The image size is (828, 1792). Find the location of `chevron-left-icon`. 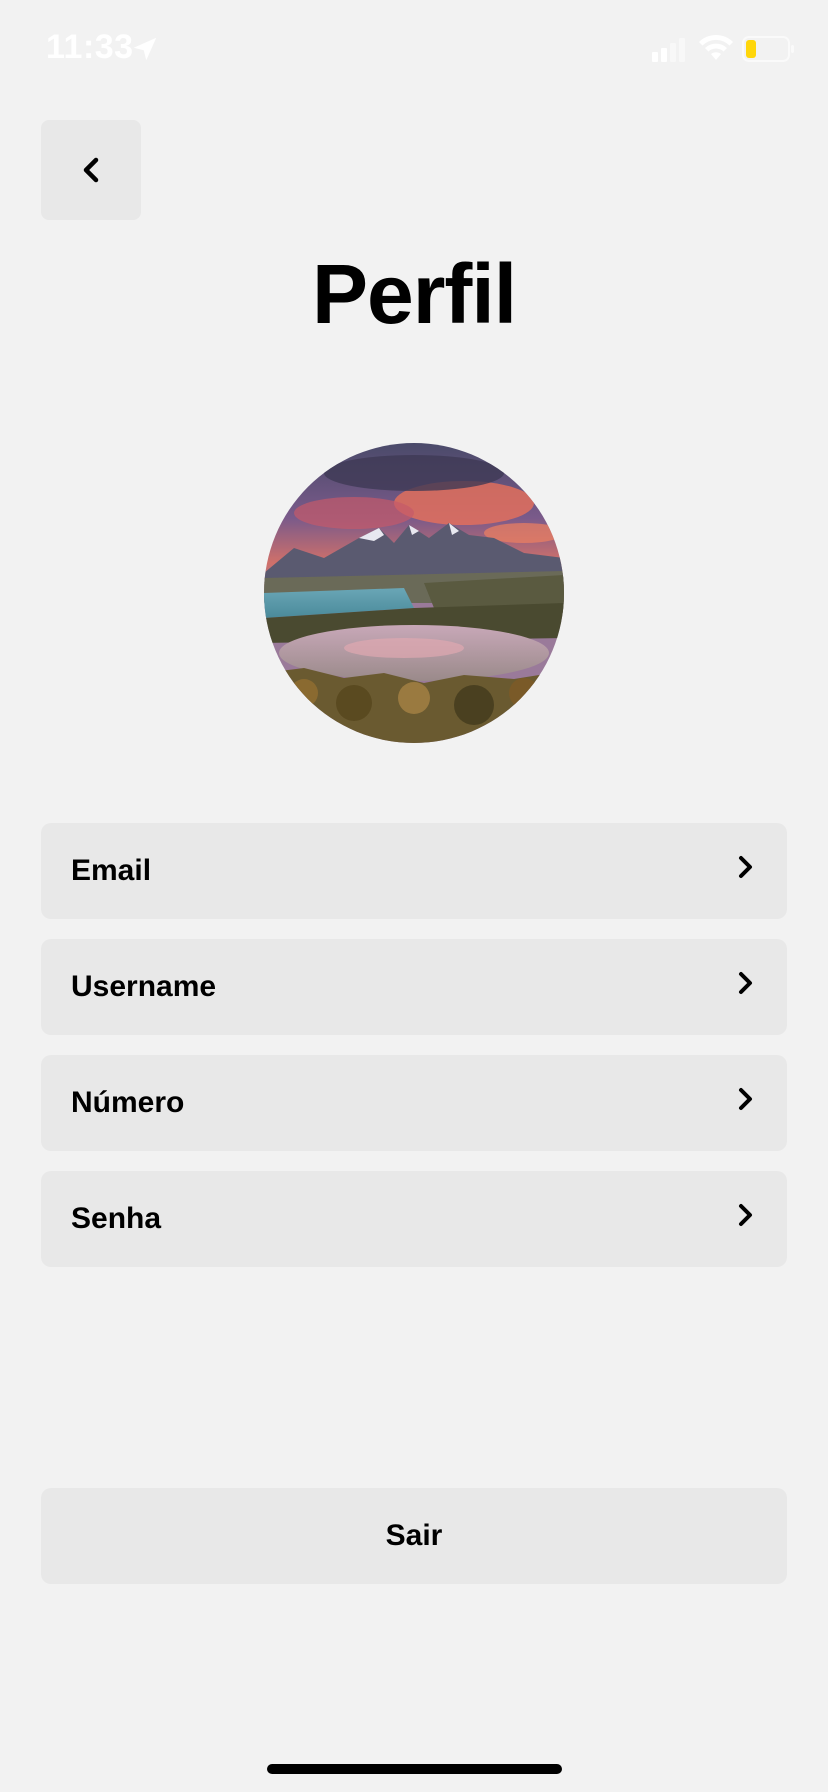

chevron-left-icon is located at coordinates (91, 170).